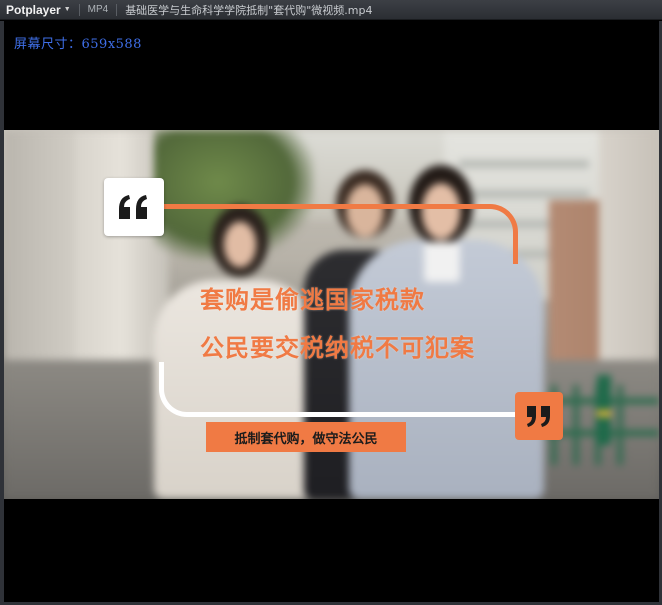  What do you see at coordinates (306, 437) in the screenshot?
I see `tagline-banner: 抵制套代购，做守法公民` at bounding box center [306, 437].